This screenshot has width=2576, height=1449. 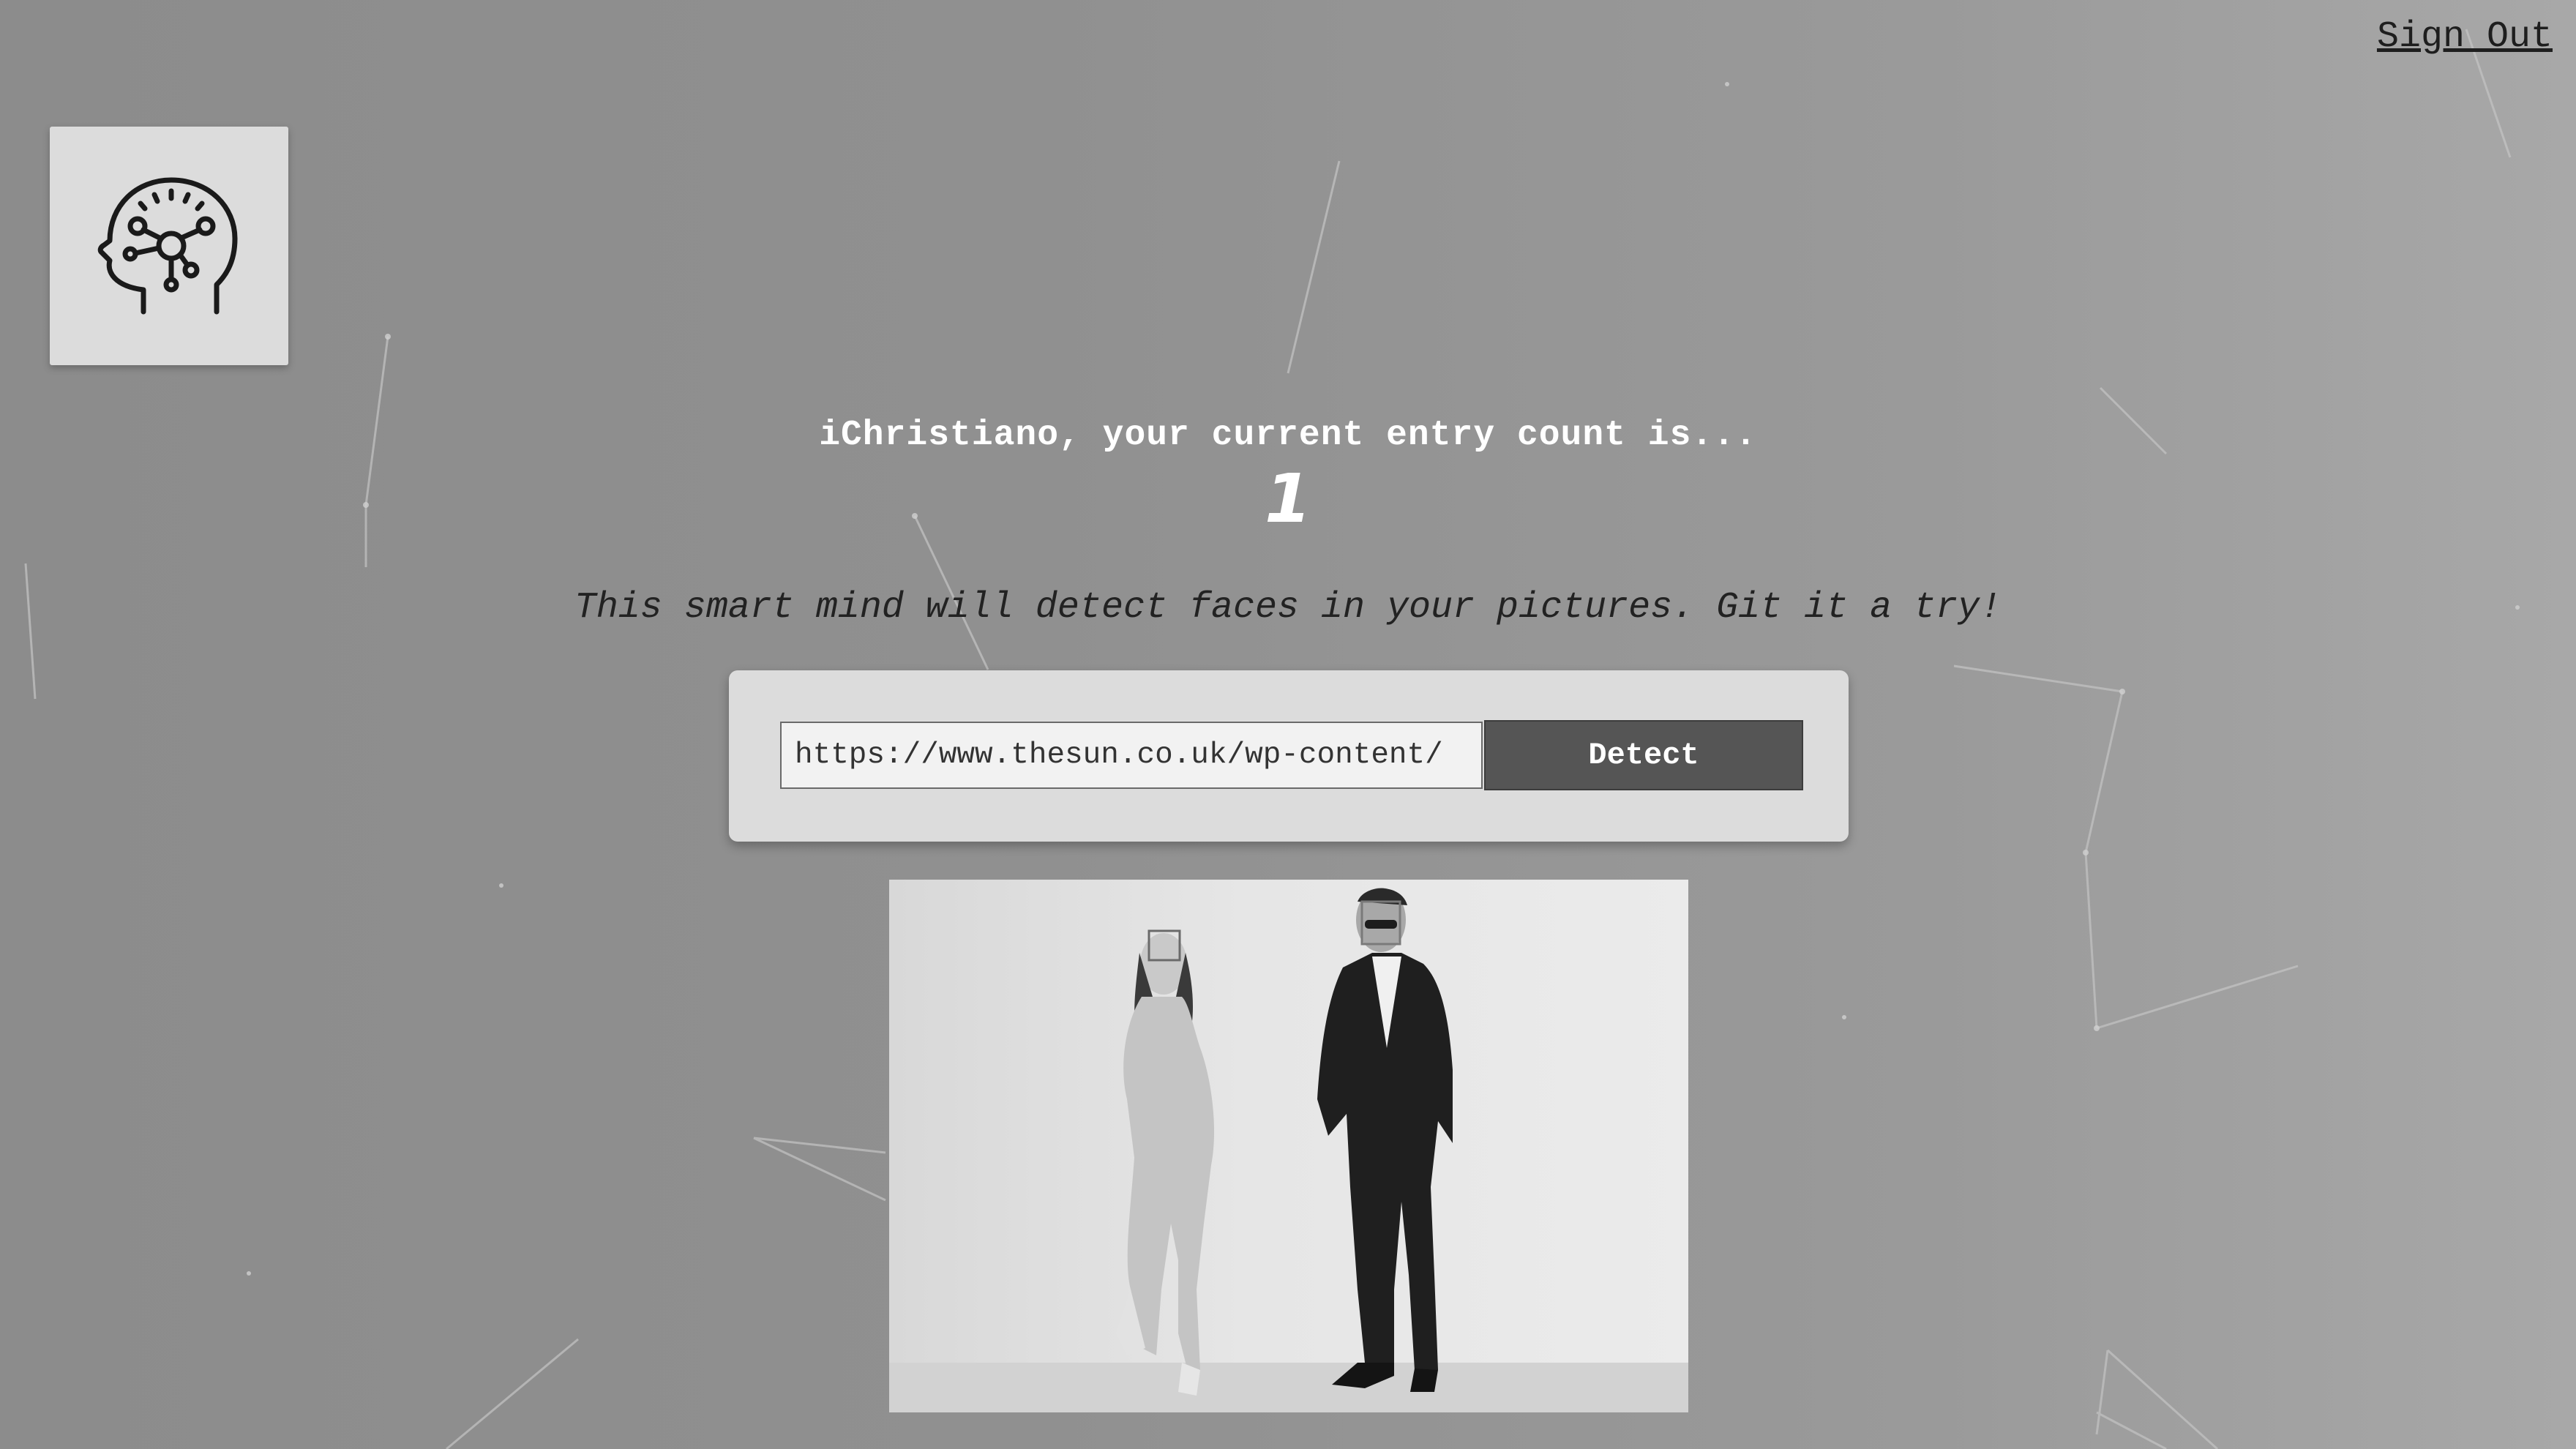 What do you see at coordinates (2465, 37) in the screenshot?
I see `sign-out-link: Sign Out` at bounding box center [2465, 37].